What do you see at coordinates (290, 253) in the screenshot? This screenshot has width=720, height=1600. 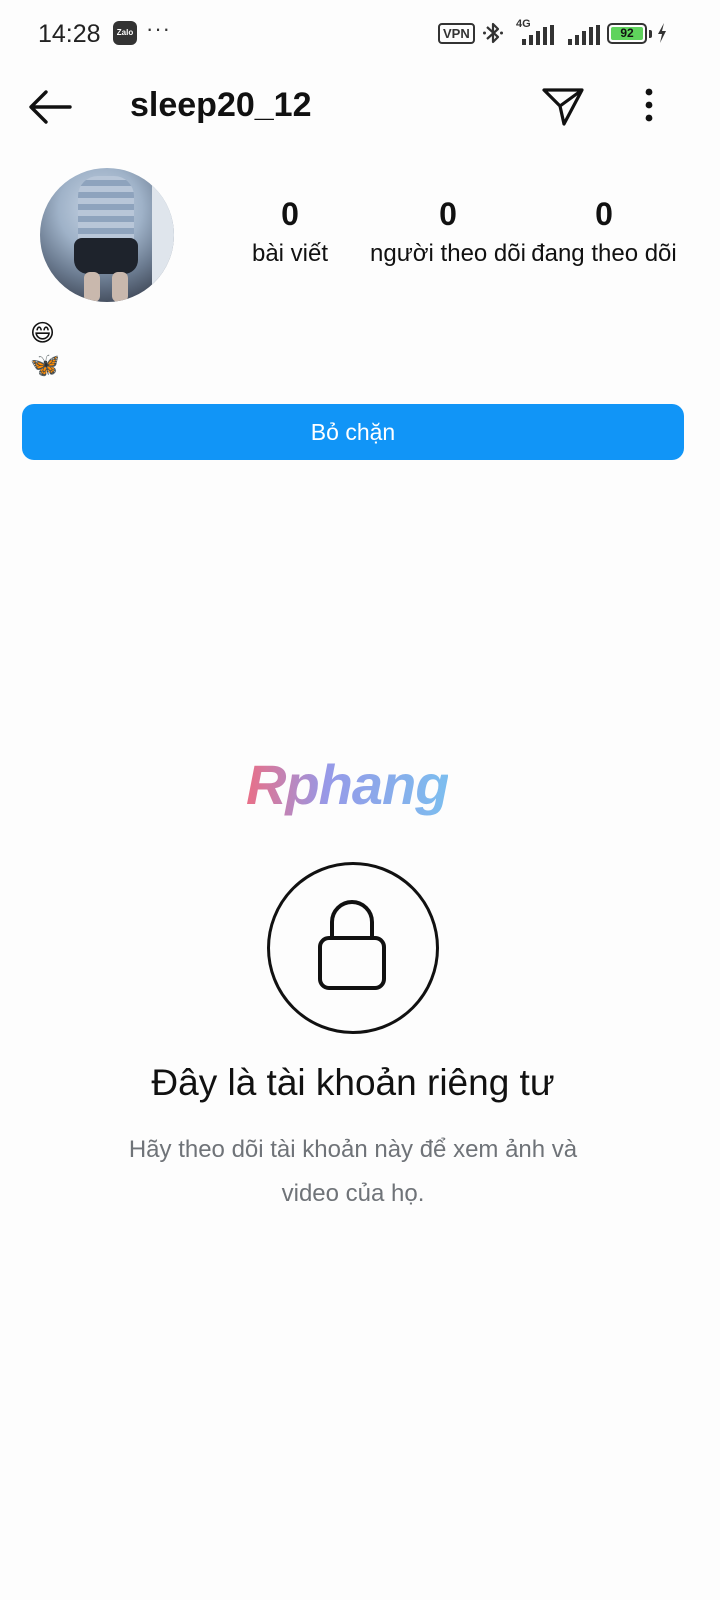 I see `posts-label: bài viết` at bounding box center [290, 253].